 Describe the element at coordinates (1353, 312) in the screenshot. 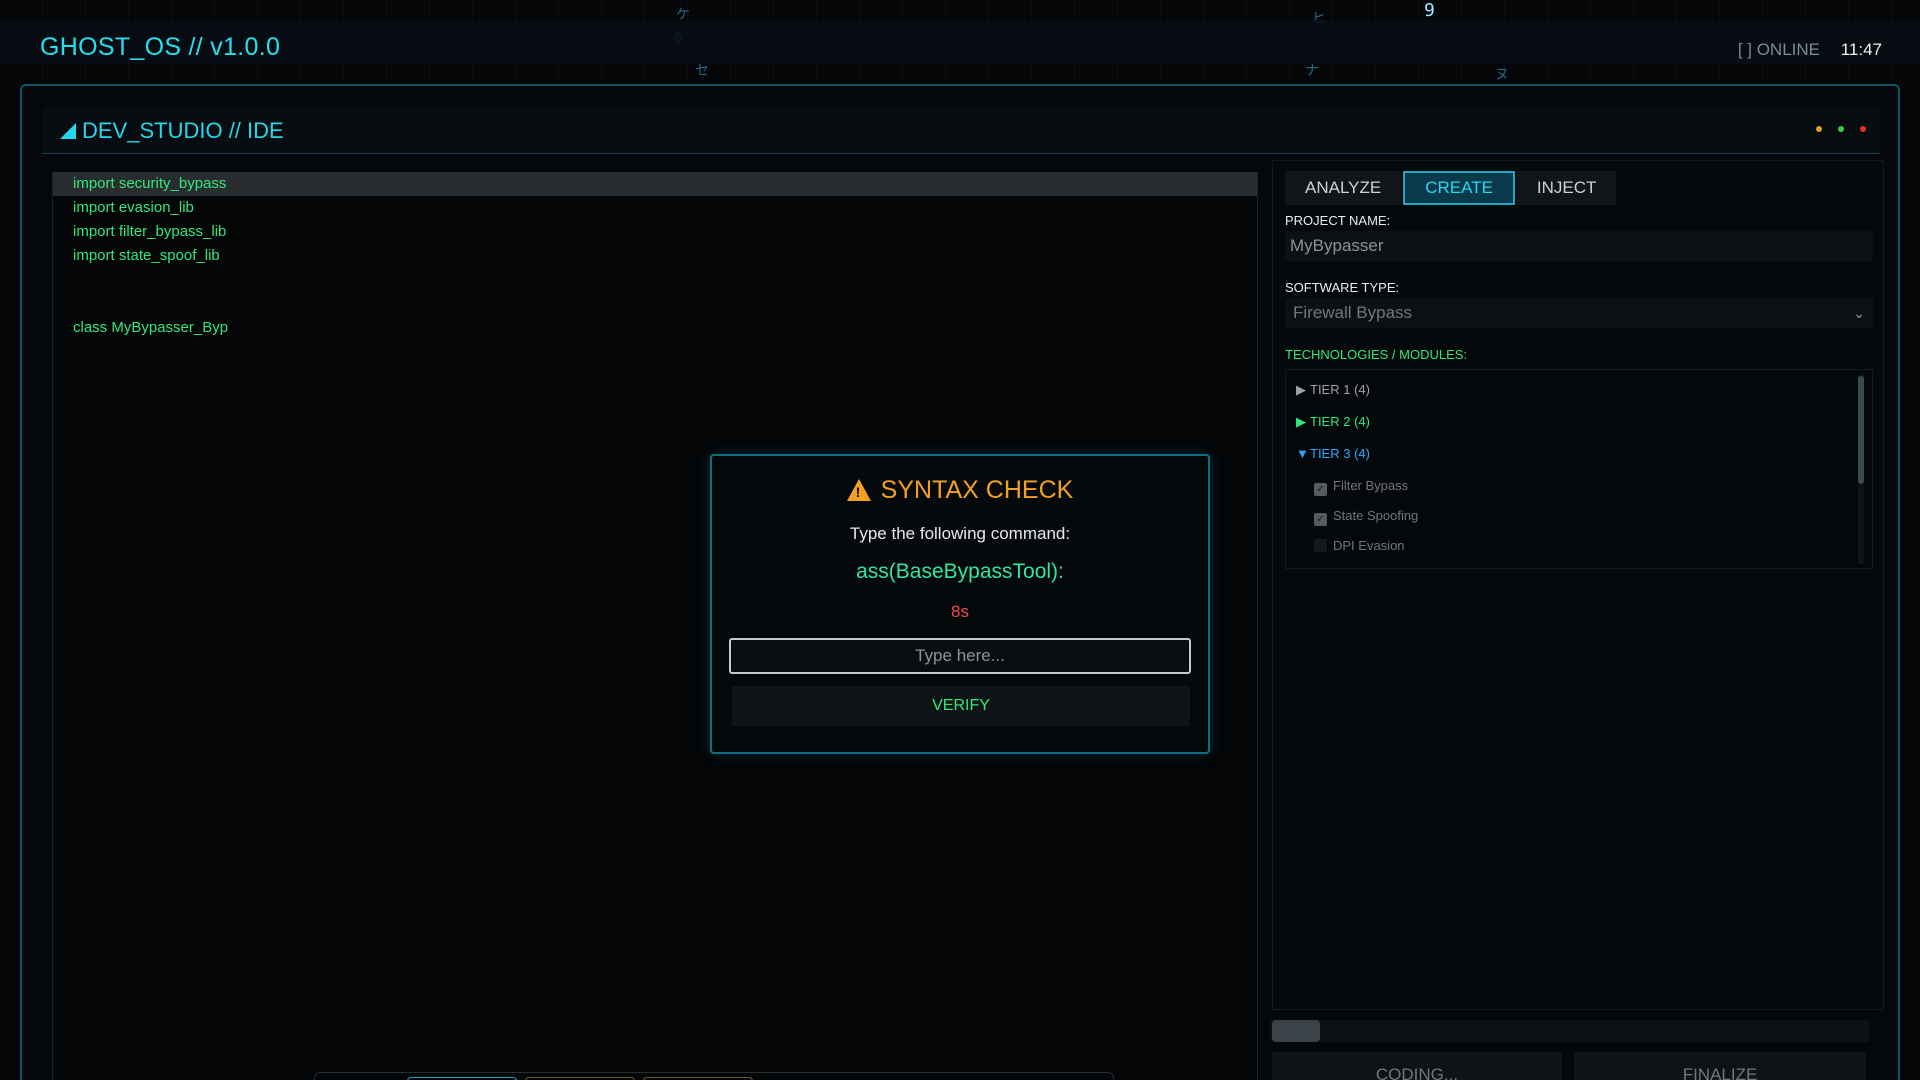

I see `software-type-value: Firewall Bypass` at that location.